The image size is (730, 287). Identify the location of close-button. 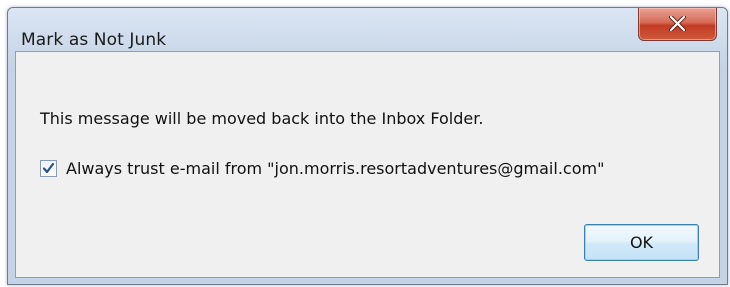
(677, 24).